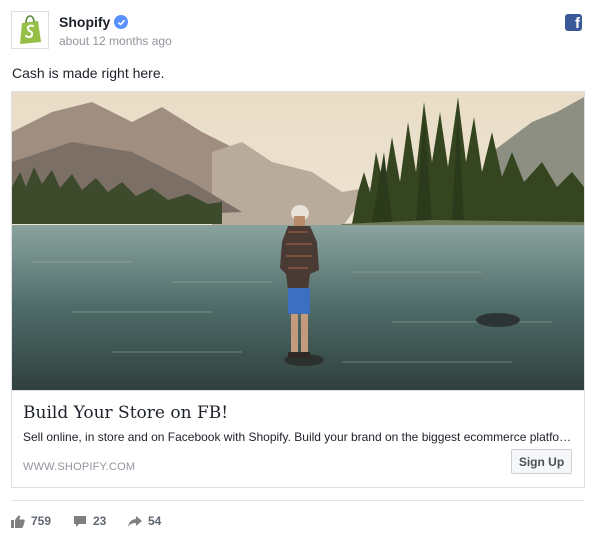  Describe the element at coordinates (84, 22) in the screenshot. I see `page-name-link: Shopify` at that location.